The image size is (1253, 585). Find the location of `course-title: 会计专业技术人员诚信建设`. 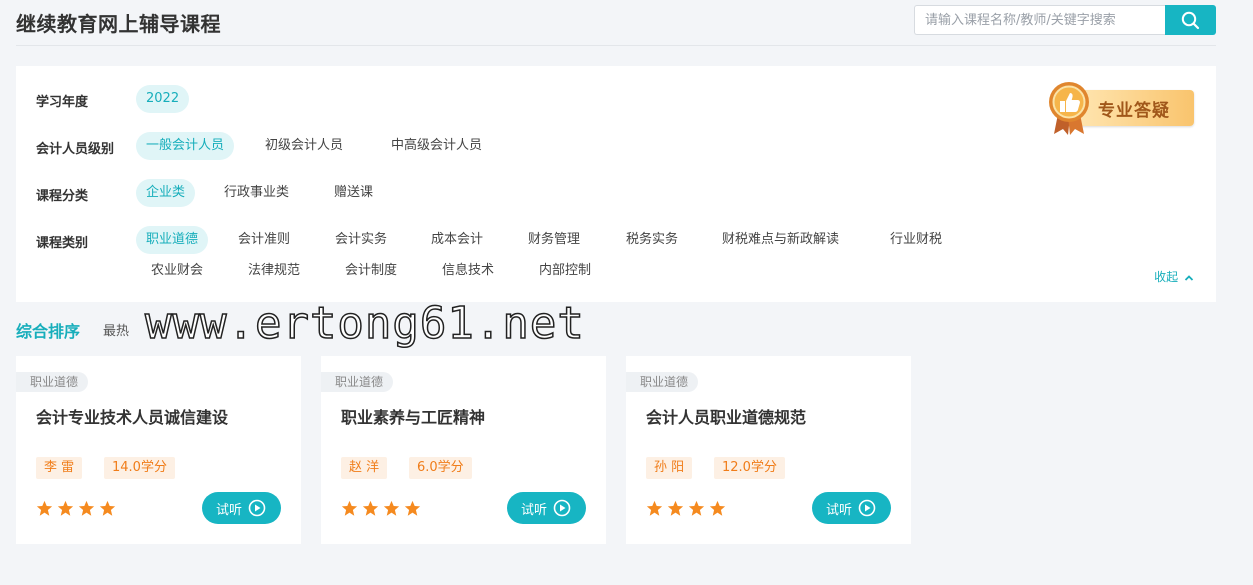

course-title: 会计专业技术人员诚信建设 is located at coordinates (132, 416).